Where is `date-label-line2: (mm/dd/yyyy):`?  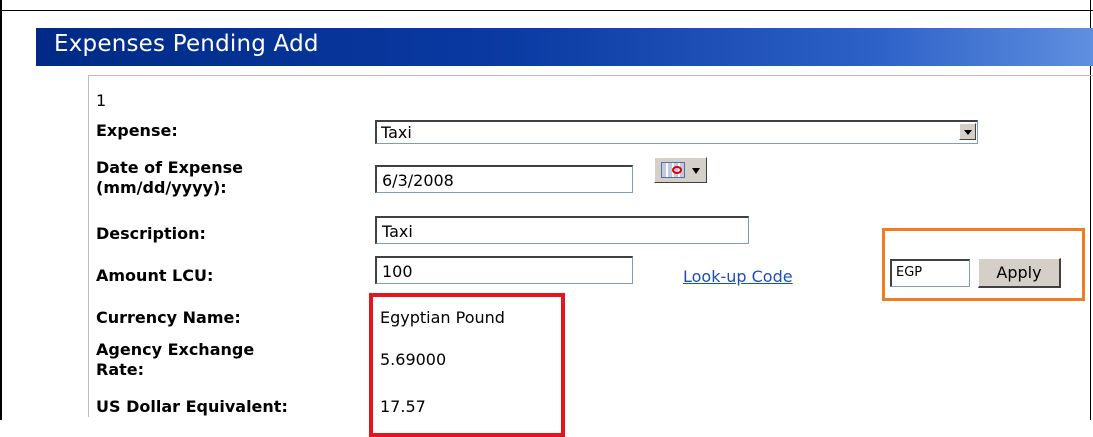
date-label-line2: (mm/dd/yyyy): is located at coordinates (161, 187).